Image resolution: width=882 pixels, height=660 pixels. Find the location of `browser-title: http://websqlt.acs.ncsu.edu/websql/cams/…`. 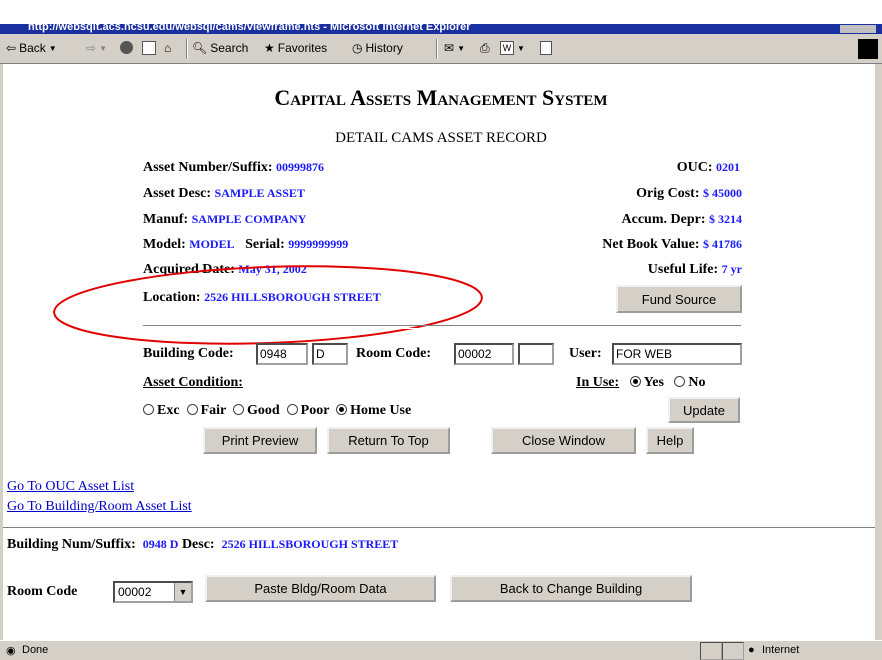

browser-title: http://websqlt.acs.ncsu.edu/websql/cams/… is located at coordinates (249, 28).